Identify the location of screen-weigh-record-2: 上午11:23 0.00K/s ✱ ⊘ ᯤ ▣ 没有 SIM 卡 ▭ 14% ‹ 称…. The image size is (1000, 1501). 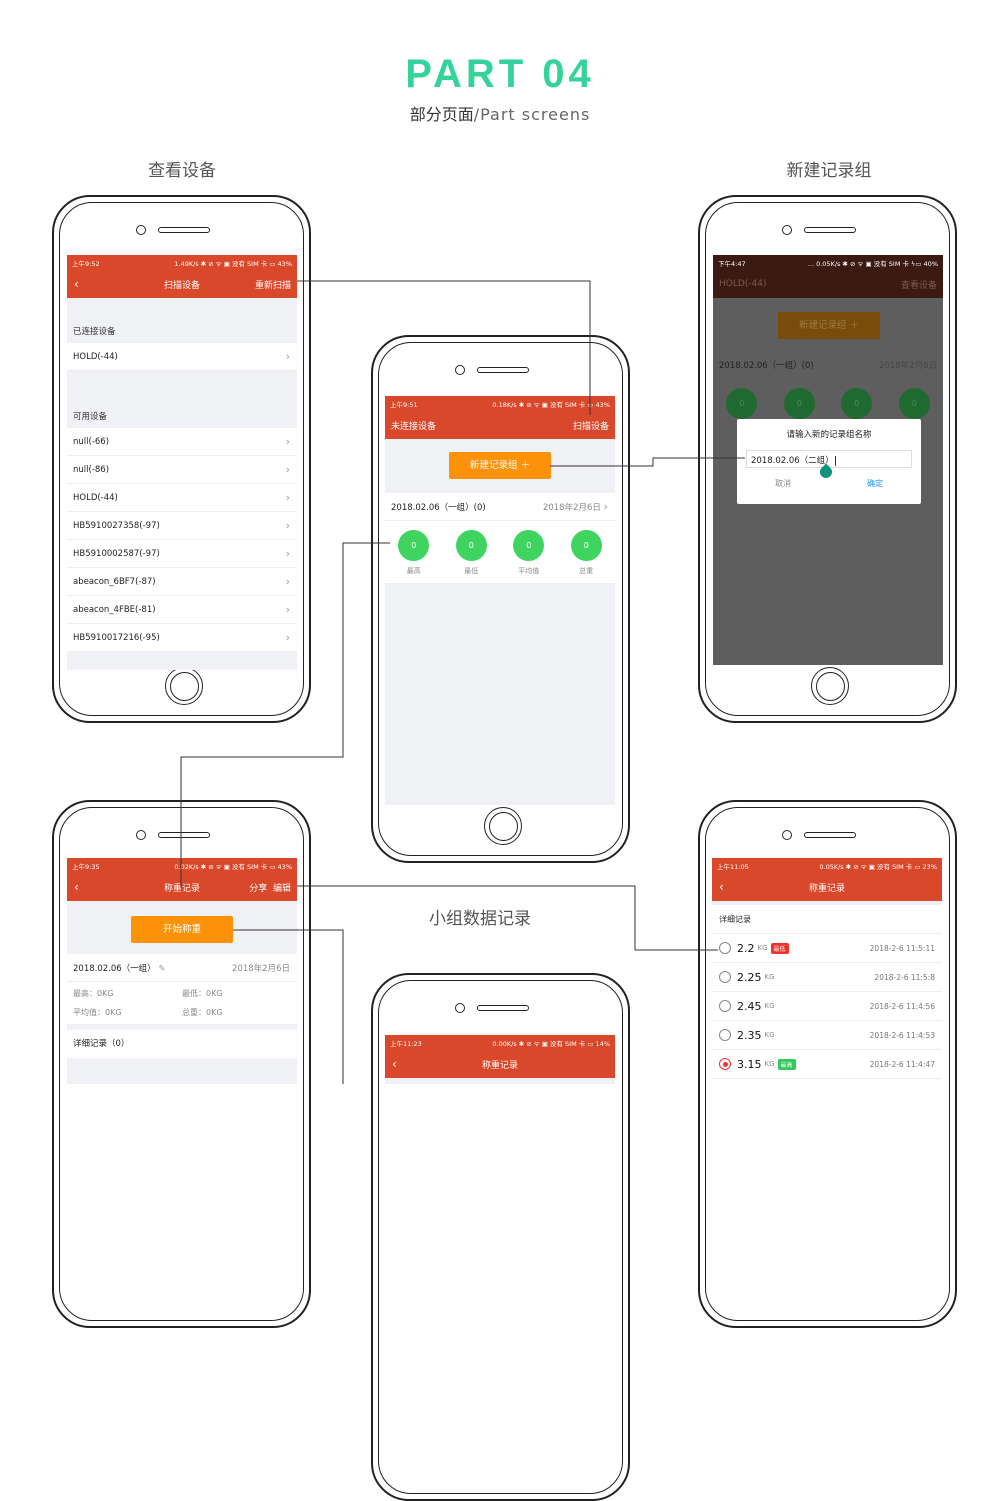
(500, 1059).